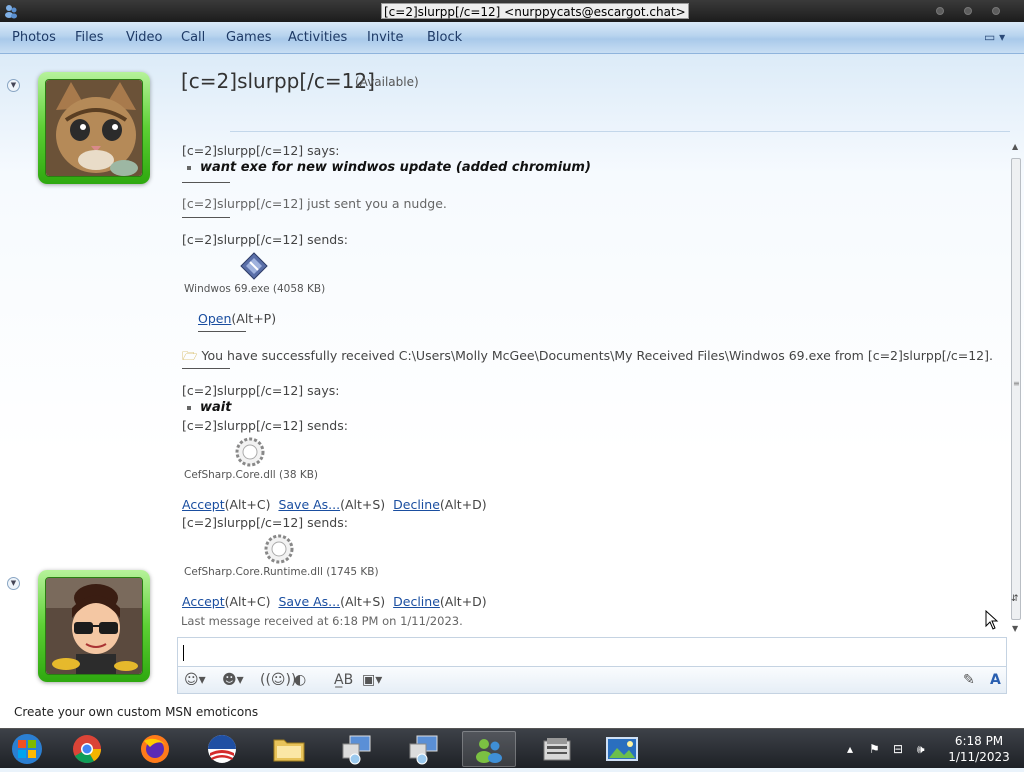 This screenshot has width=1024, height=772. I want to click on messenger-icon, so click(11, 11).